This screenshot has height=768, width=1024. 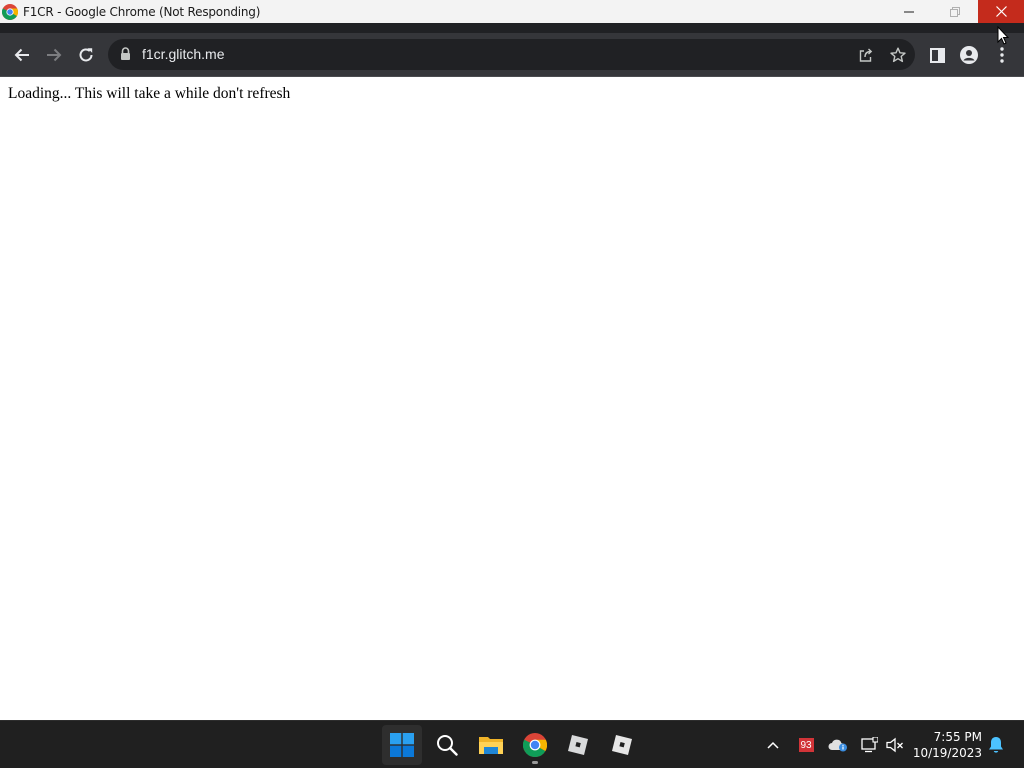 I want to click on mouse-cursor-icon, so click(x=1003, y=35).